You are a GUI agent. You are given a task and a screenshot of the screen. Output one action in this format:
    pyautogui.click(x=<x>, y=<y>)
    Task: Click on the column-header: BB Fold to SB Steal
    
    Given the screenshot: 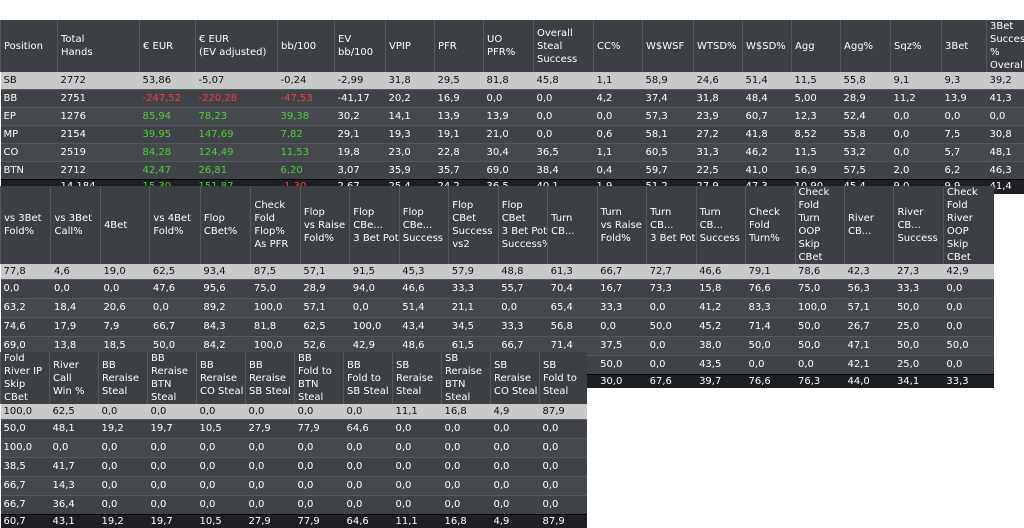 What is the action you would take?
    pyautogui.click(x=368, y=378)
    